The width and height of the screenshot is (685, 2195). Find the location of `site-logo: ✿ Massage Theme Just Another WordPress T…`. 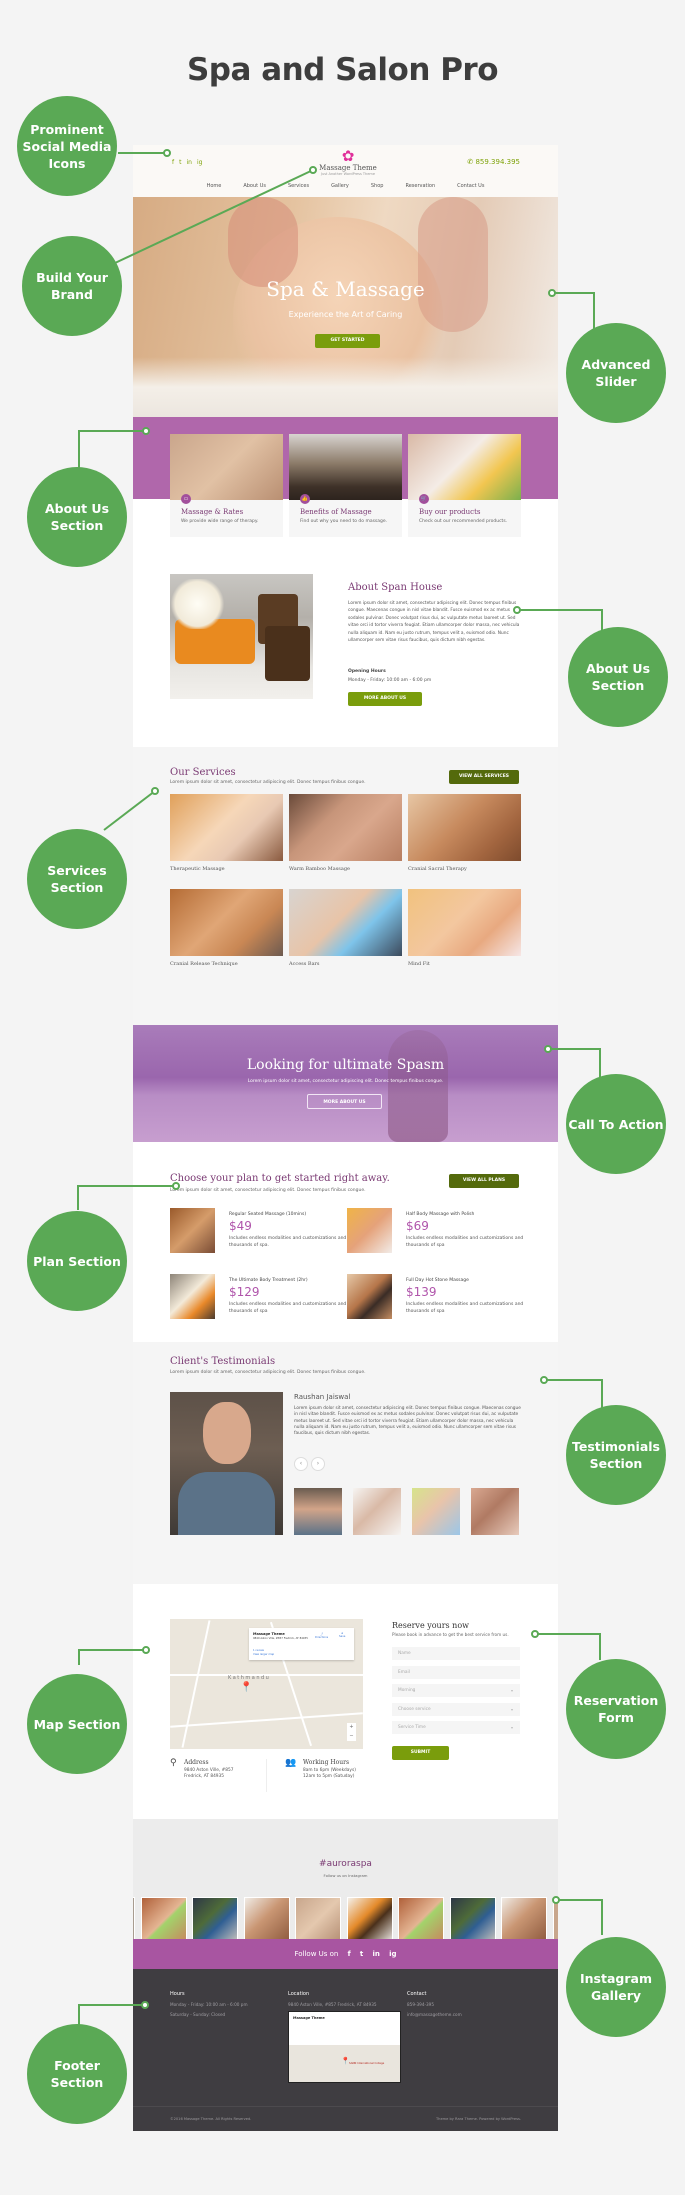

site-logo: ✿ Massage Theme Just Another WordPress T… is located at coordinates (348, 162).